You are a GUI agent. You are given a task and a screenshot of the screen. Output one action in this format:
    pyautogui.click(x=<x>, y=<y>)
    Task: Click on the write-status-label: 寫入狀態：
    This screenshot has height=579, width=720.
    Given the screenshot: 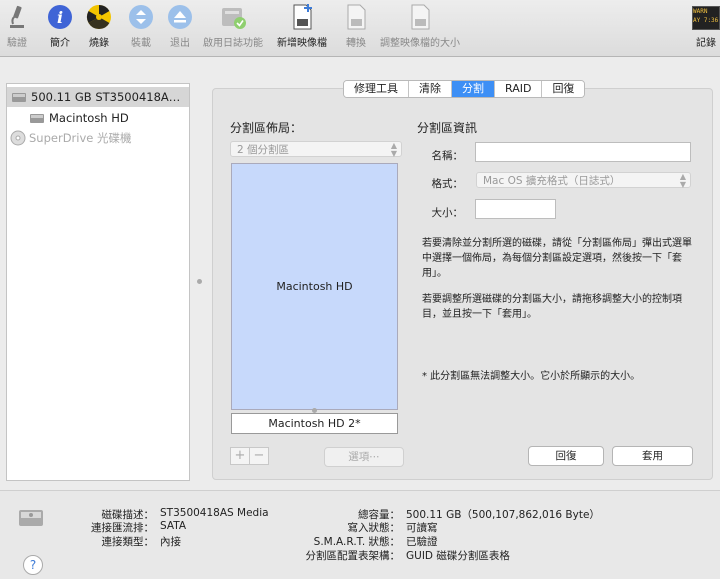 What is the action you would take?
    pyautogui.click(x=374, y=528)
    